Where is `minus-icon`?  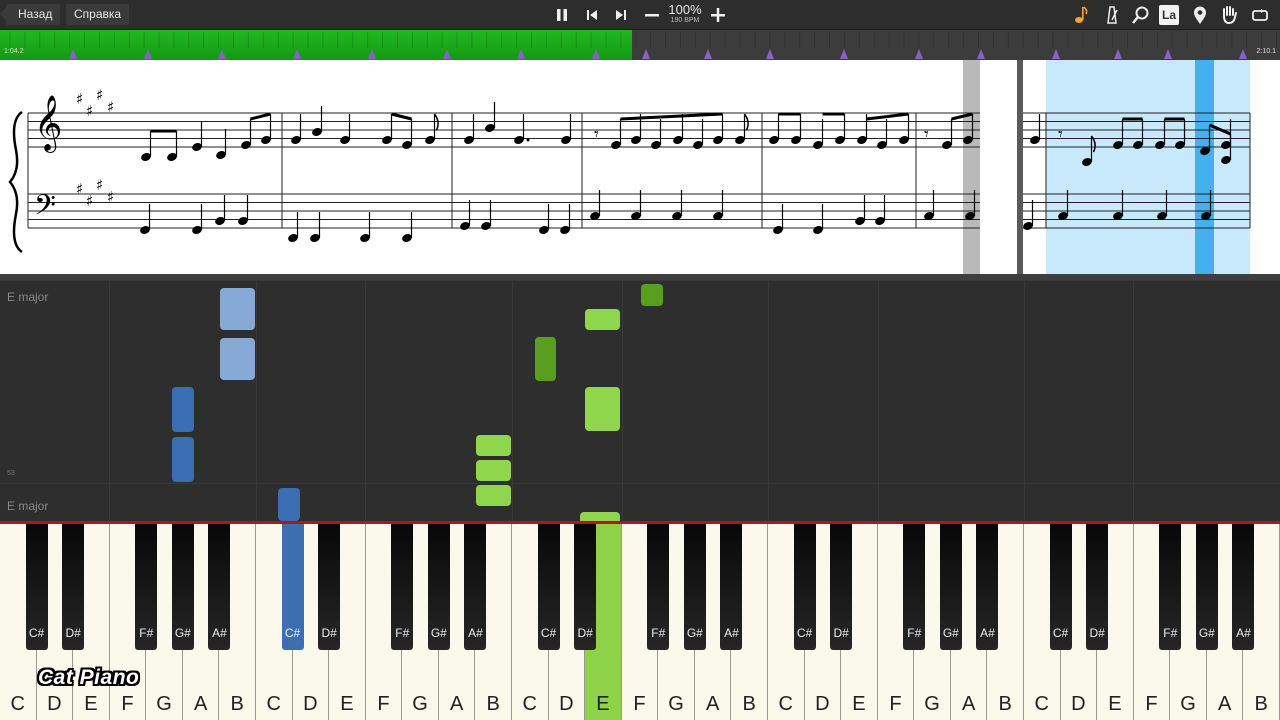 minus-icon is located at coordinates (652, 15).